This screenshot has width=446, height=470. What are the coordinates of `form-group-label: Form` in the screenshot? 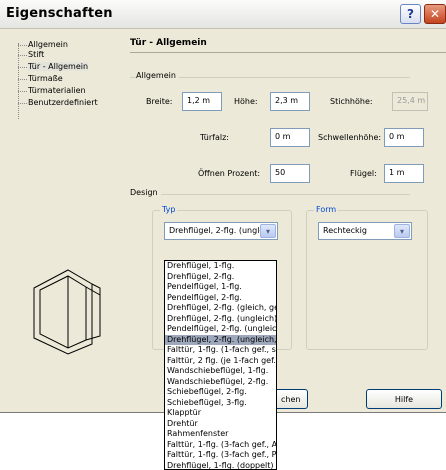 It's located at (326, 209).